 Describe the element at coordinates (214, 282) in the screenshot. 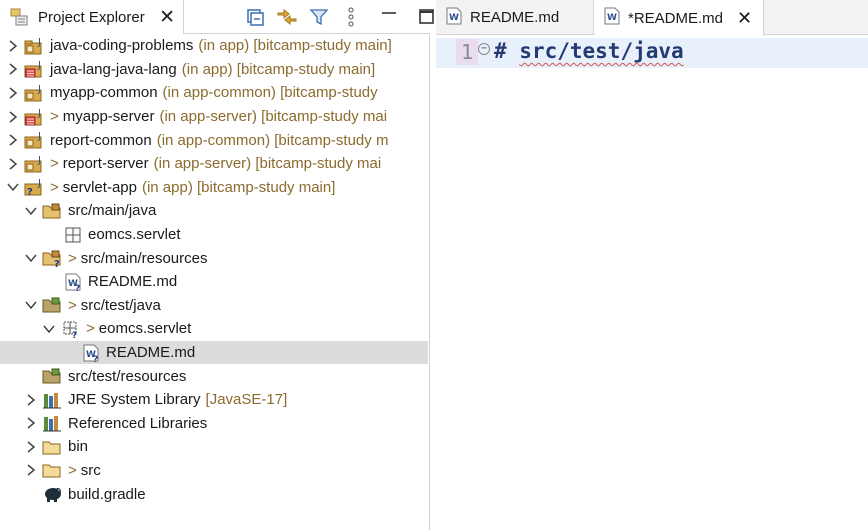

I see `tree-item-readme-main: W? README.md` at that location.